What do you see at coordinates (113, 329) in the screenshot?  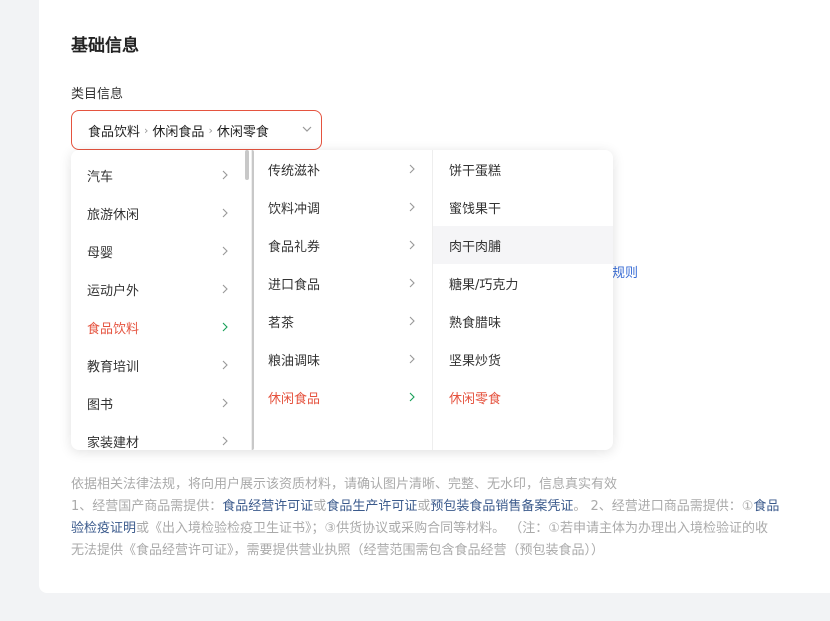 I see `option-label: 食品饮料` at bounding box center [113, 329].